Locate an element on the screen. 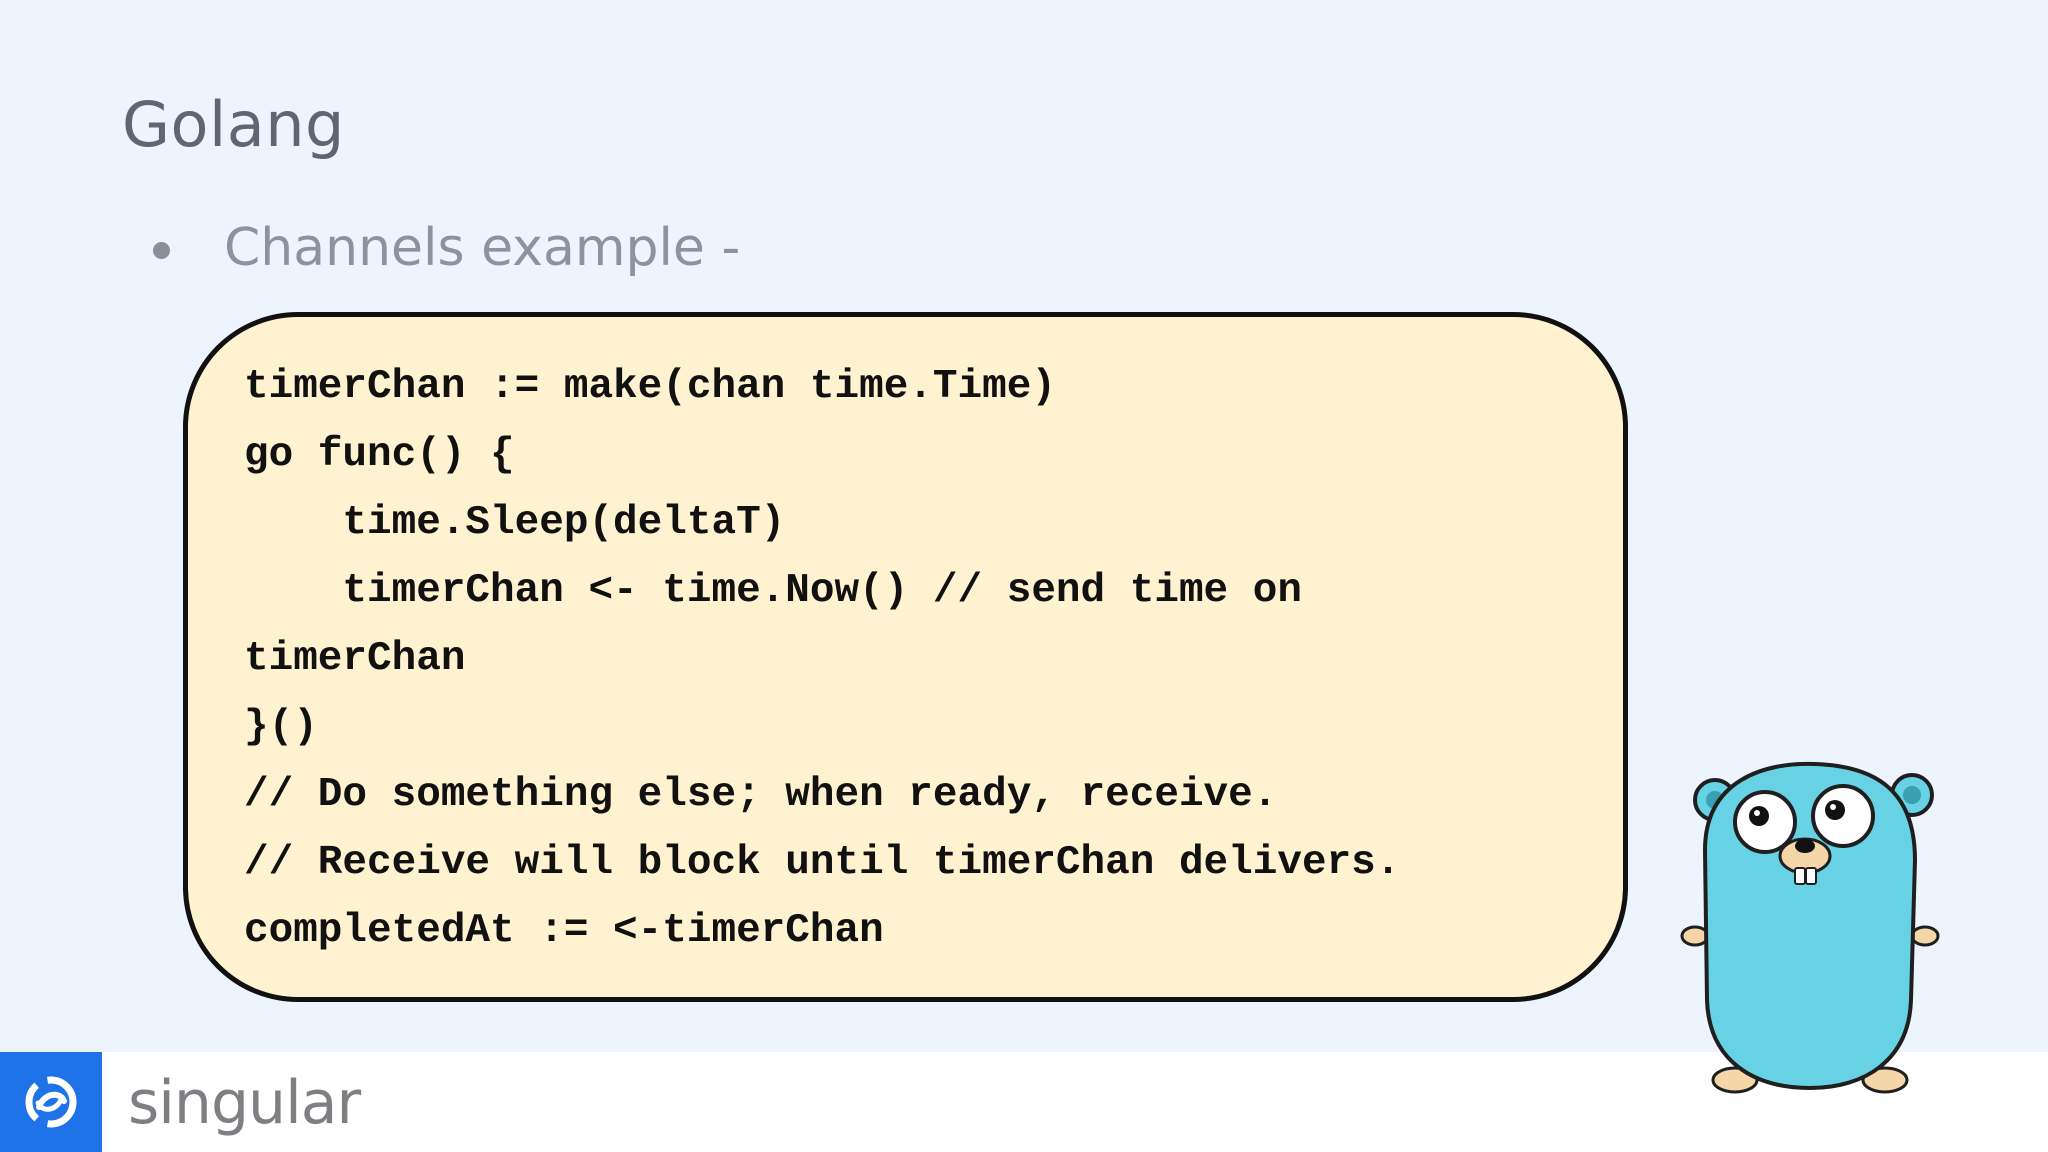  code-line: completedAt := <-timerChan is located at coordinates (564, 931).